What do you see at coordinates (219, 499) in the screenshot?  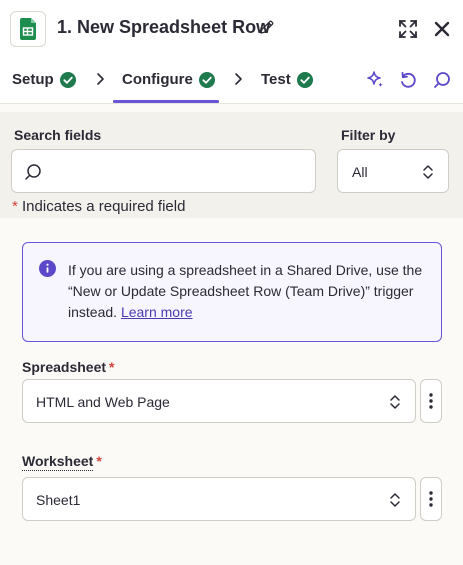 I see `worksheet-select: Sheet1` at bounding box center [219, 499].